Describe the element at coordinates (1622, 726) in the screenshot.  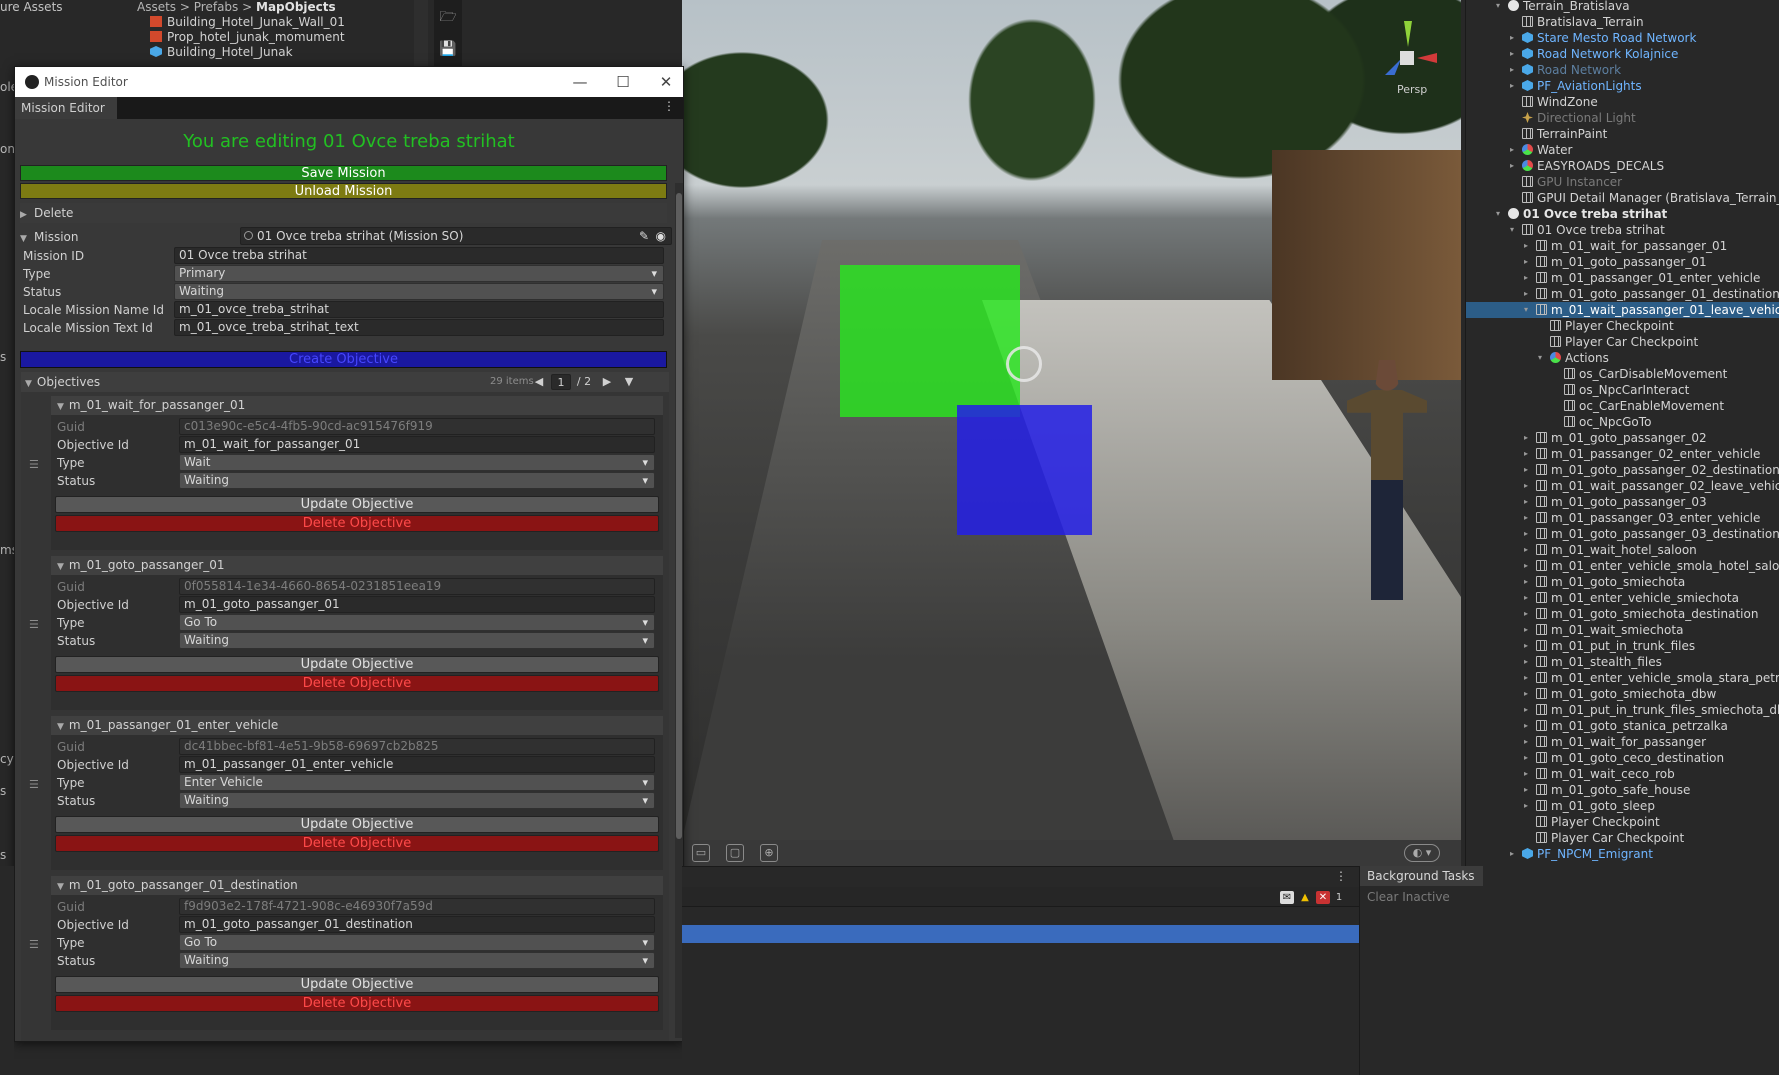
I see `hierarchy-item: ▸ m_01_goto_stanica_petrzalka` at that location.